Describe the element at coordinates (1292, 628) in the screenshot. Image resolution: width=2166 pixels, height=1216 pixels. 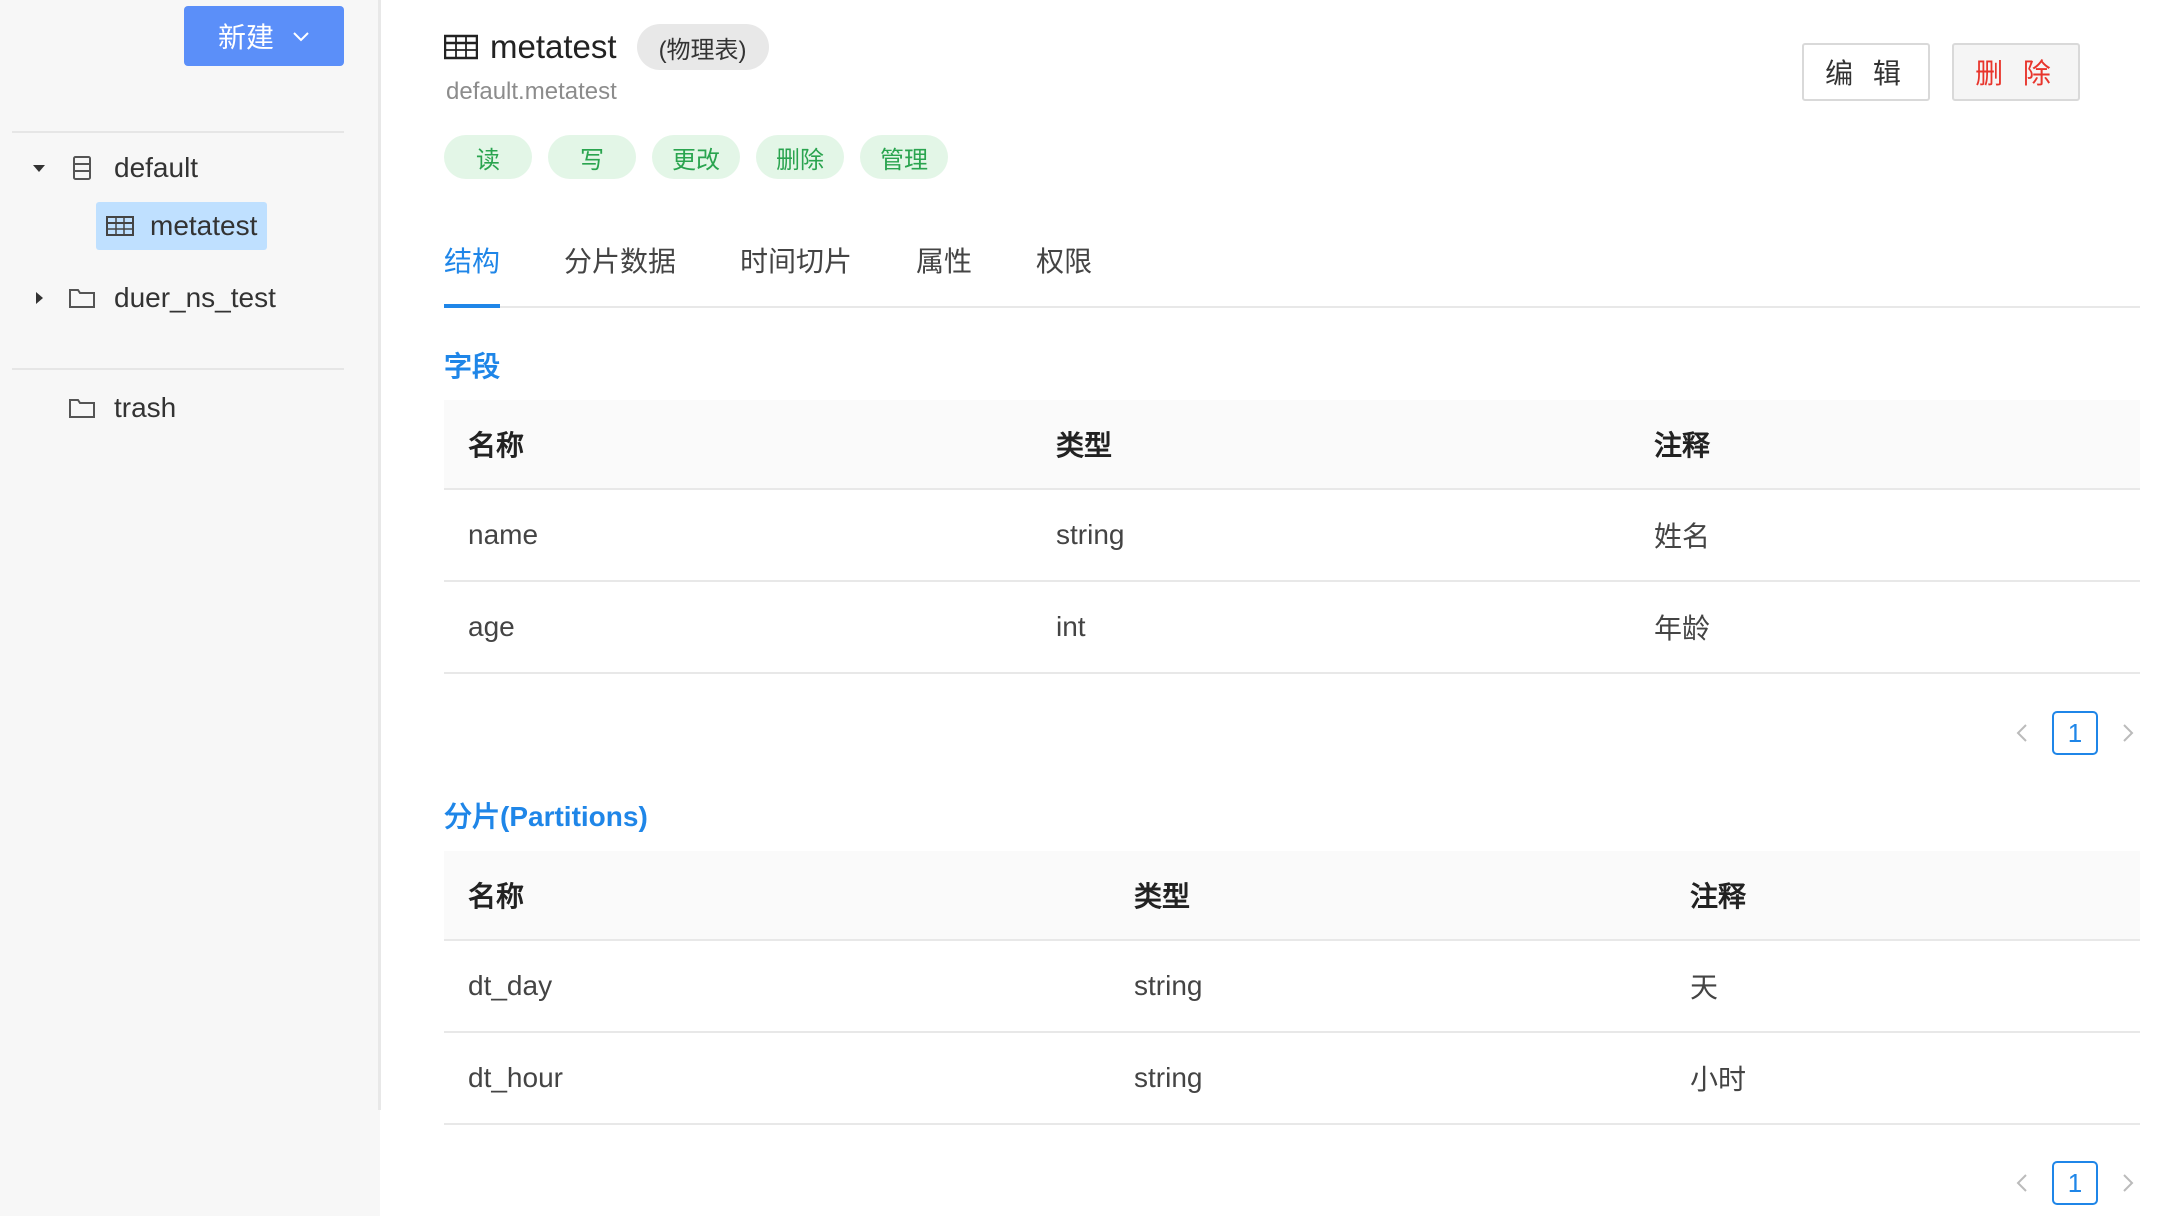
I see `table-row: age int 年龄` at that location.